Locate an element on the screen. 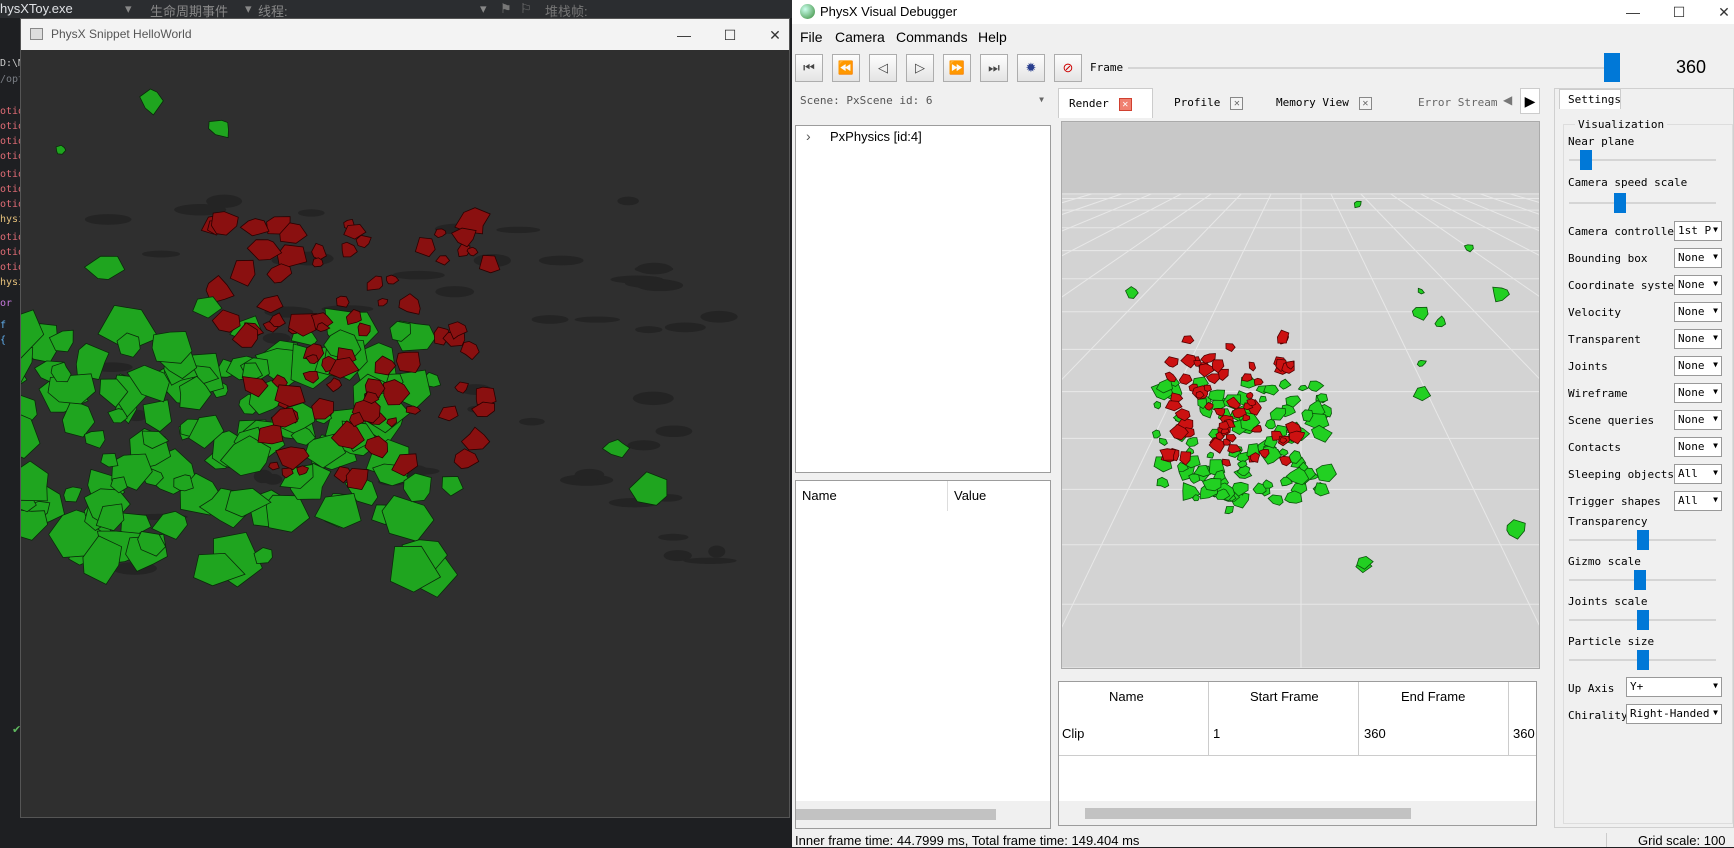 This screenshot has height=848, width=1734. menu-file: File is located at coordinates (811, 37).